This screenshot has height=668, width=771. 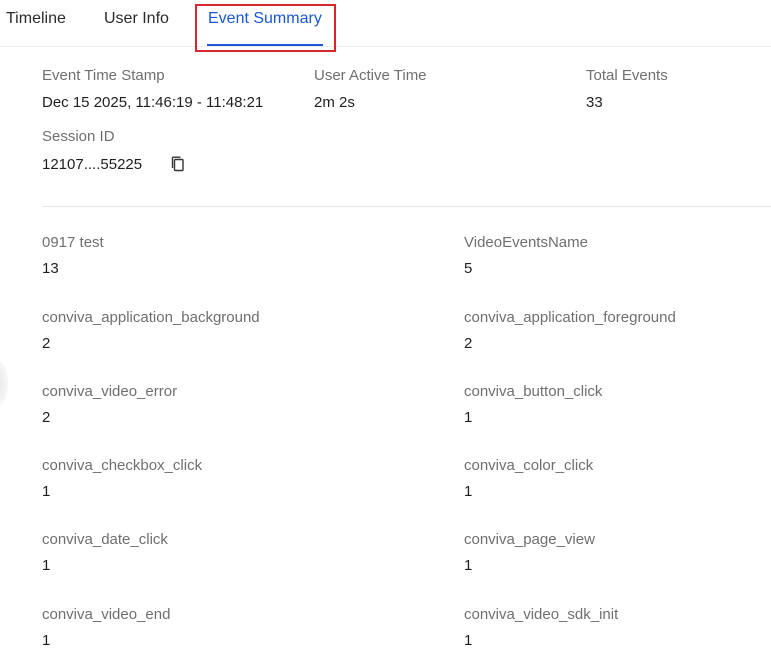 What do you see at coordinates (570, 317) in the screenshot?
I see `event-name: conviva_application_foreground` at bounding box center [570, 317].